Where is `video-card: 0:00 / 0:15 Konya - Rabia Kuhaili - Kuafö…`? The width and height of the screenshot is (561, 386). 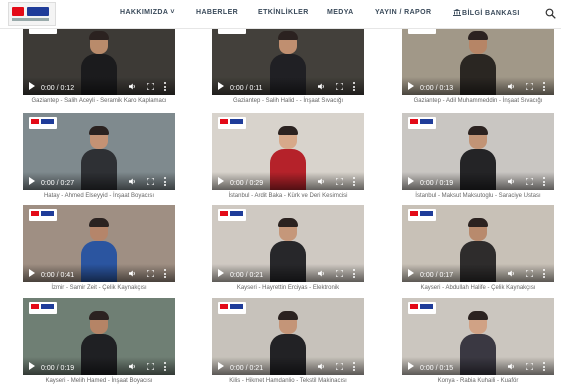
video-card: 0:00 / 0:15 Konya - Rabia Kuhaili - Kuafö… is located at coordinates (478, 341).